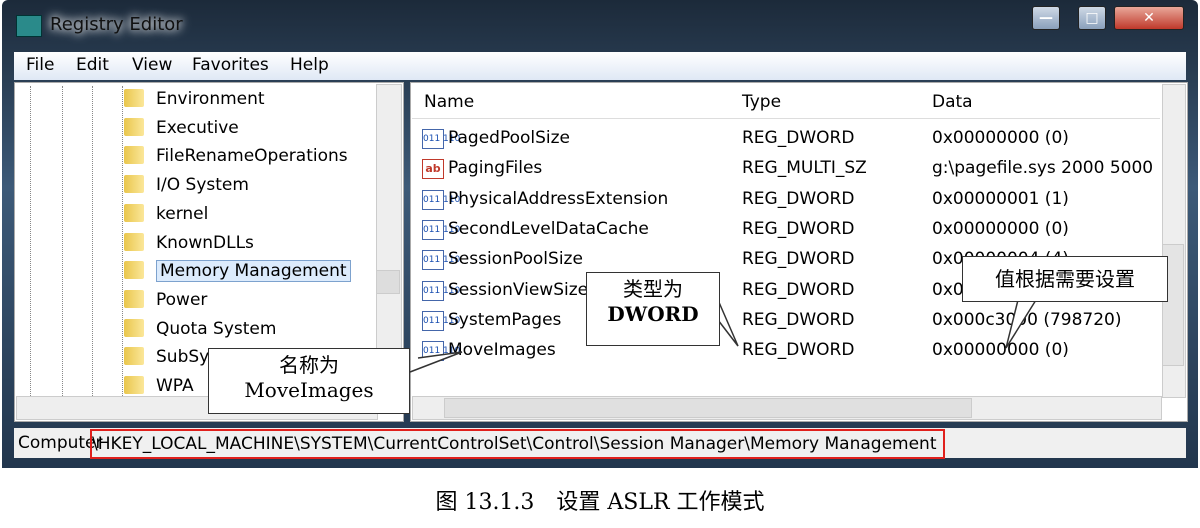  Describe the element at coordinates (653, 309) in the screenshot. I see `callout-type: 类型为 DWORD` at that location.